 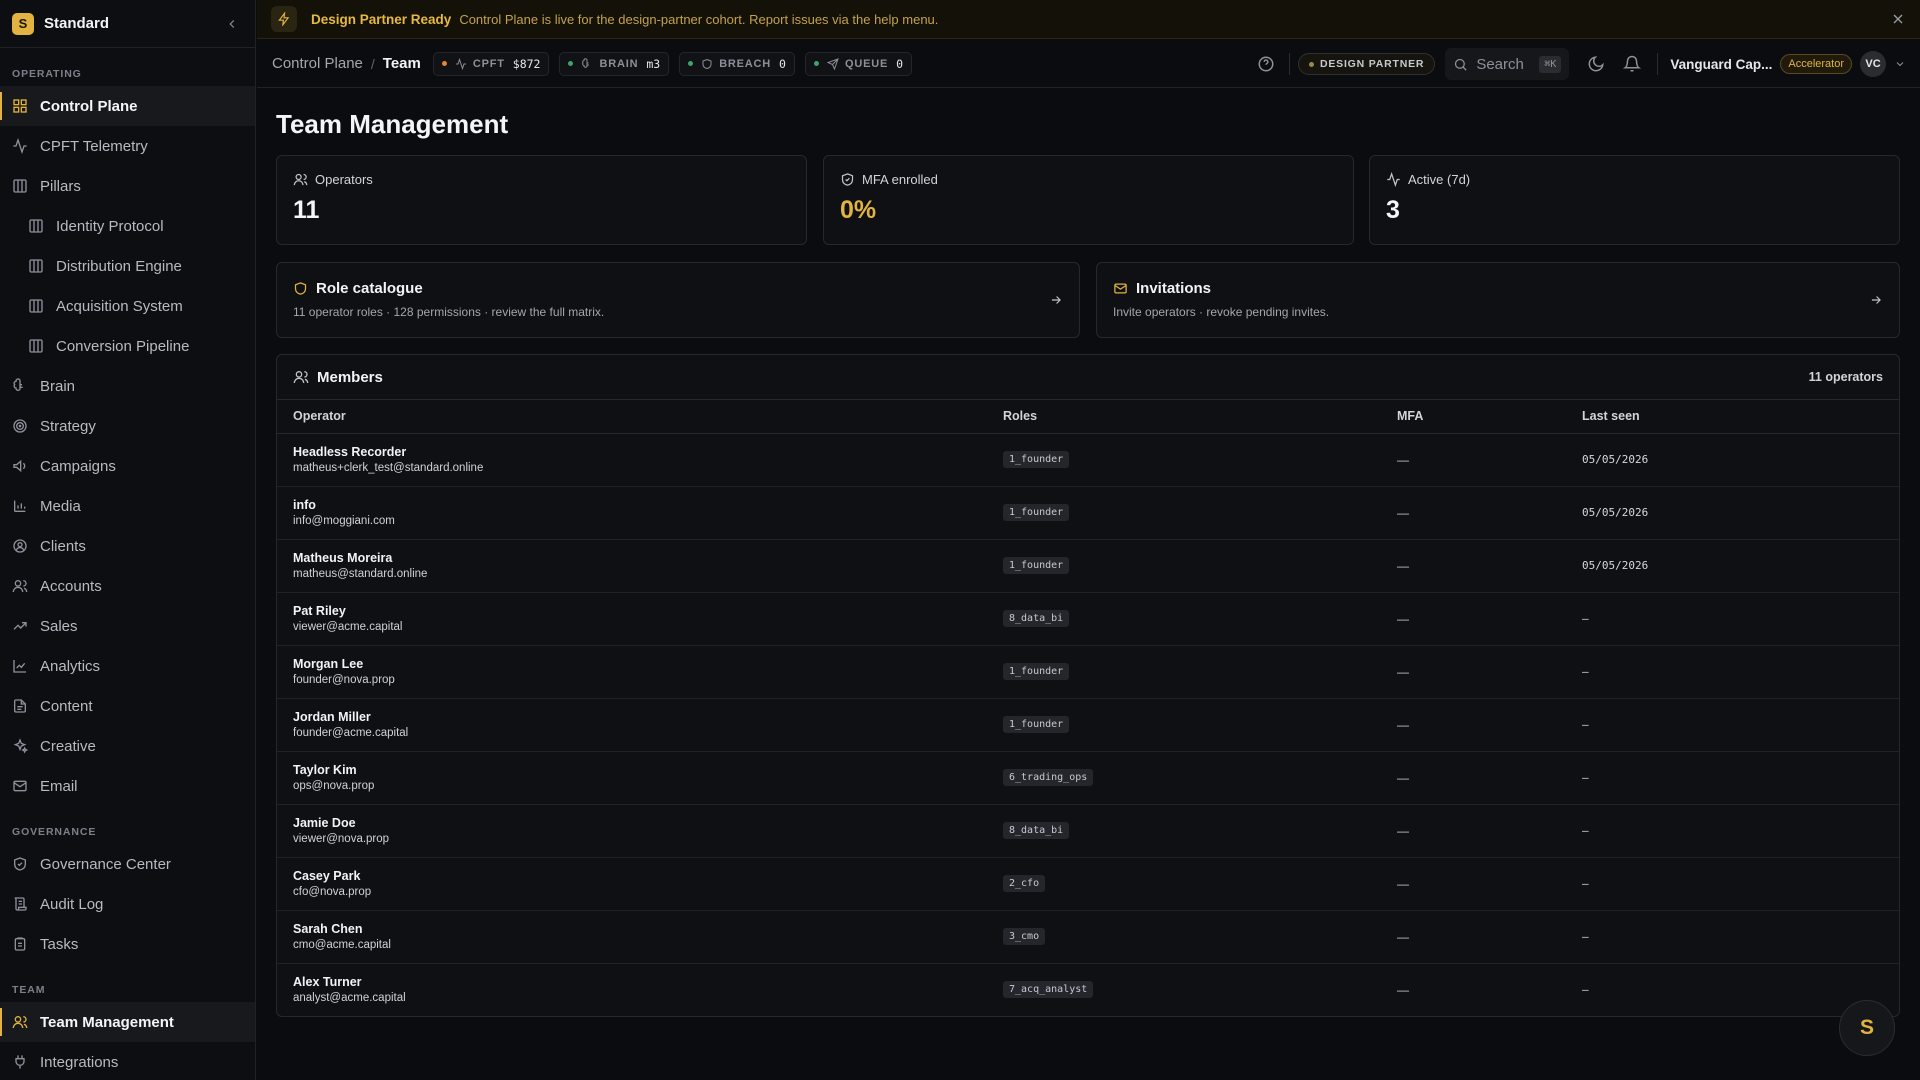 What do you see at coordinates (20, 426) in the screenshot?
I see `target-icon` at bounding box center [20, 426].